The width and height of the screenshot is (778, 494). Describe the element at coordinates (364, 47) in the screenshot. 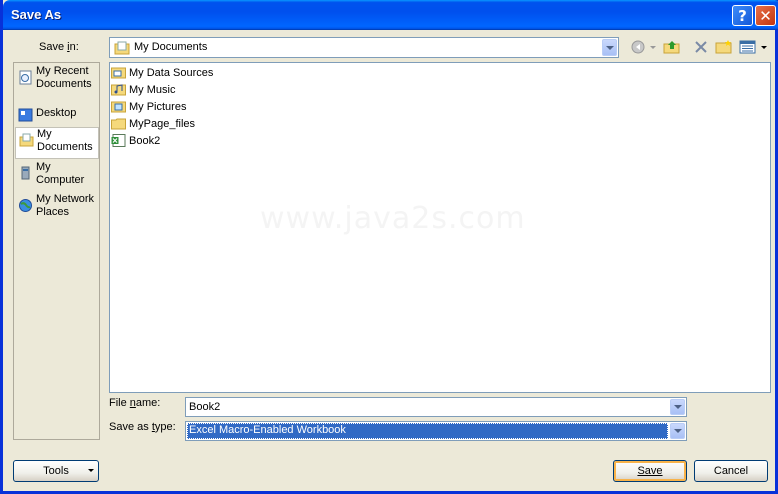

I see `save-in-dropdown: My Documents` at that location.